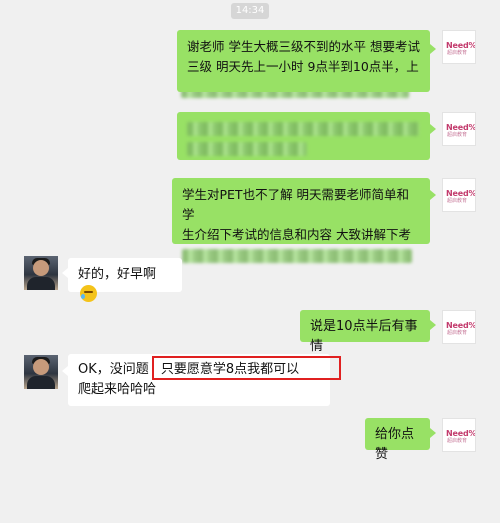 The width and height of the screenshot is (500, 523). What do you see at coordinates (296, 234) in the screenshot?
I see `message-3-line-2: 生介绍下考试的信息和内容 大致讲解下考` at bounding box center [296, 234].